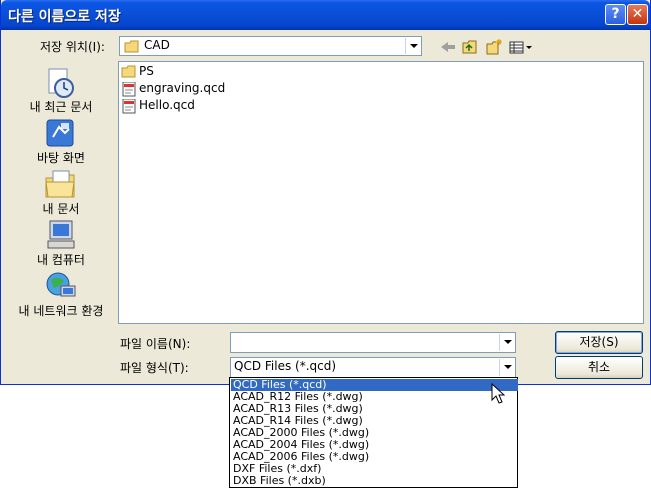  Describe the element at coordinates (72, 47) in the screenshot. I see `lookin-label: 저장 위치(I):` at that location.